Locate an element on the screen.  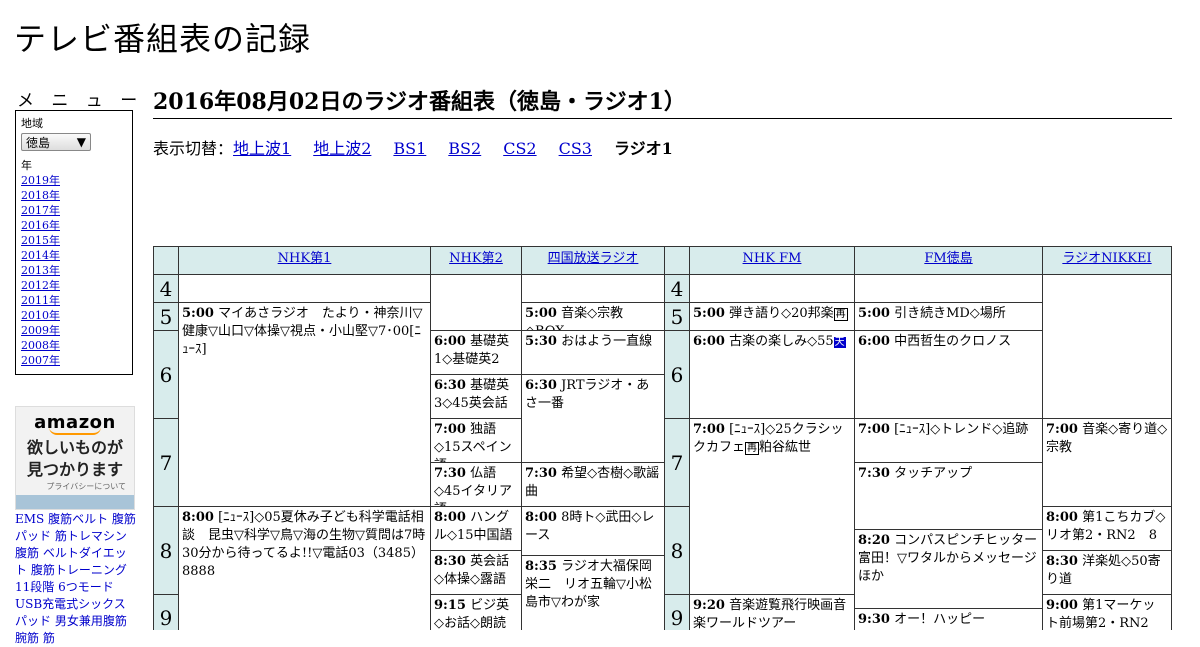
ad-privacy-link: プライバシーについて is located at coordinates (75, 486).